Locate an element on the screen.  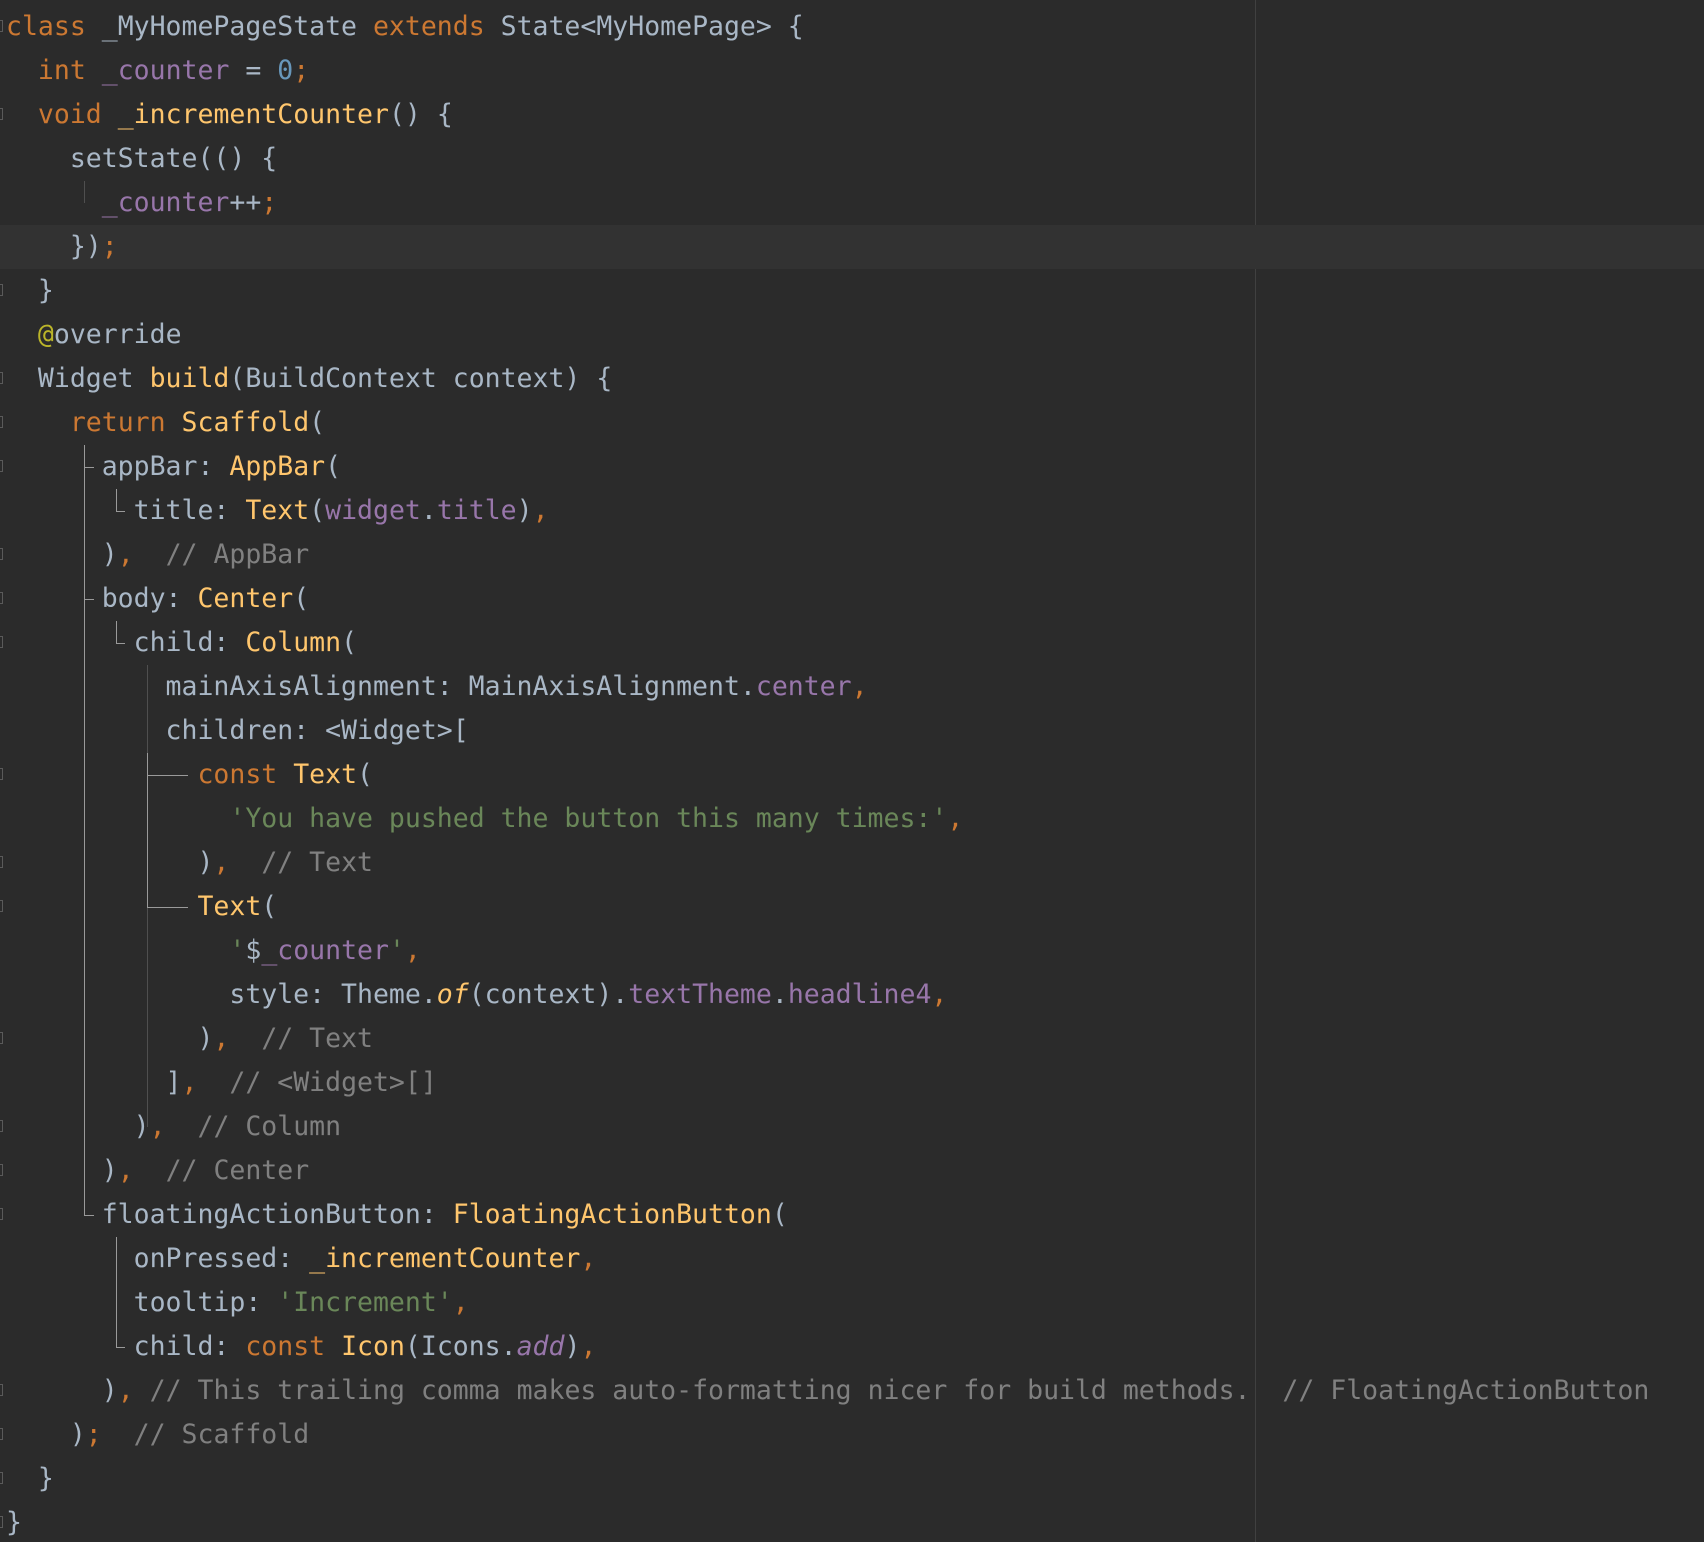
code-token: // Center is located at coordinates (237, 1170).